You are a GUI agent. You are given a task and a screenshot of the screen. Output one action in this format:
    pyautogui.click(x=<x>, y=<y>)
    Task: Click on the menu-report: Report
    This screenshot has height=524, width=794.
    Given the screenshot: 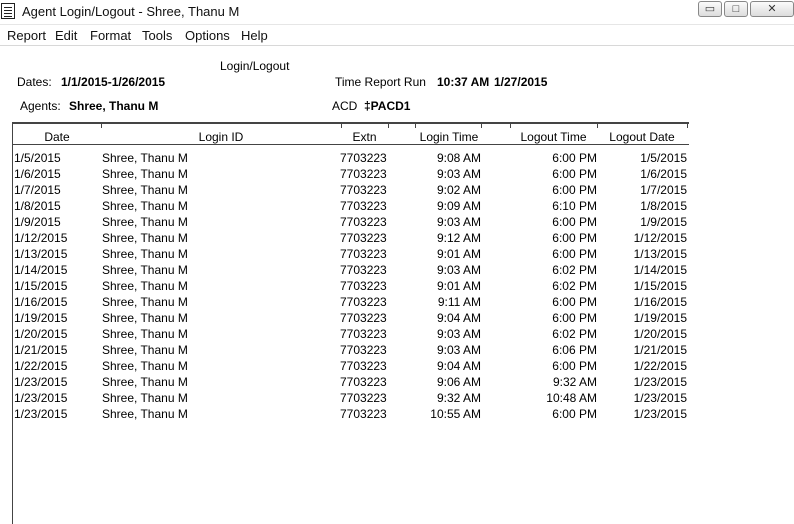 What is the action you would take?
    pyautogui.click(x=26, y=35)
    